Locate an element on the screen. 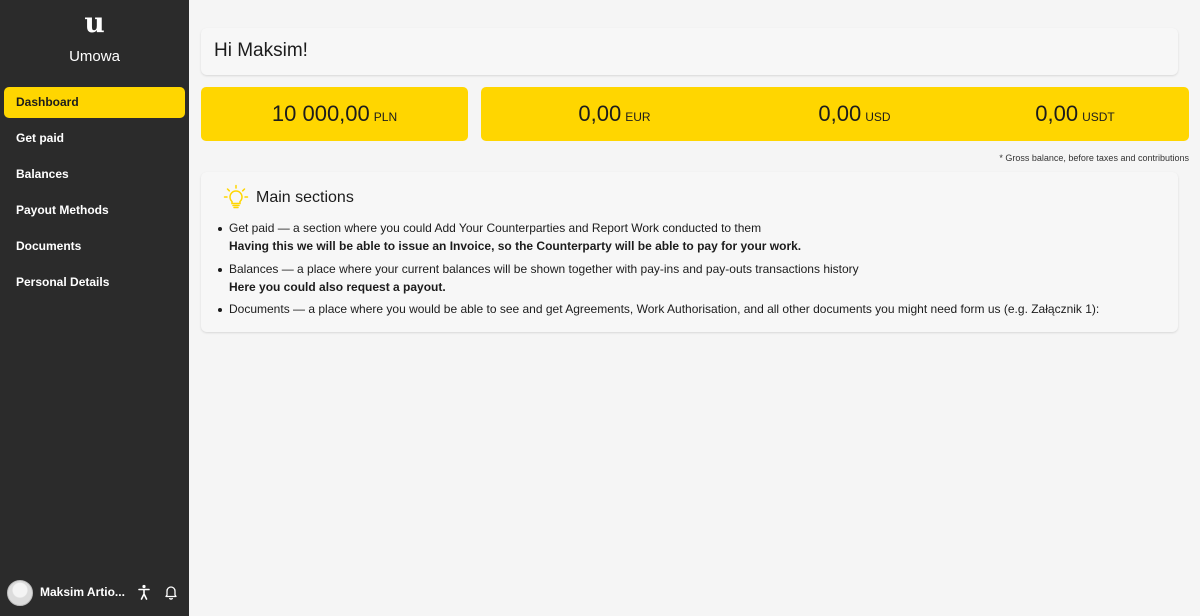 Image resolution: width=1200 pixels, height=616 pixels. sidebar-item-balances: Balances is located at coordinates (94, 174).